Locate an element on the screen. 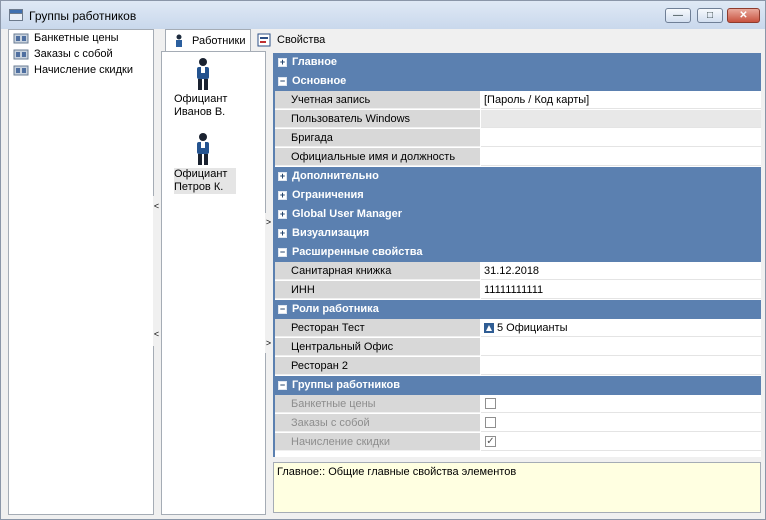  minimize-button: — is located at coordinates (678, 15).